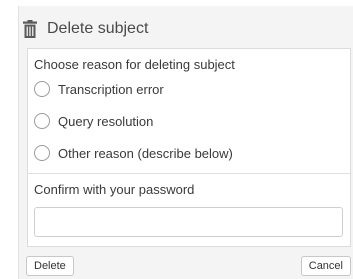  I want to click on password-input, so click(188, 222).